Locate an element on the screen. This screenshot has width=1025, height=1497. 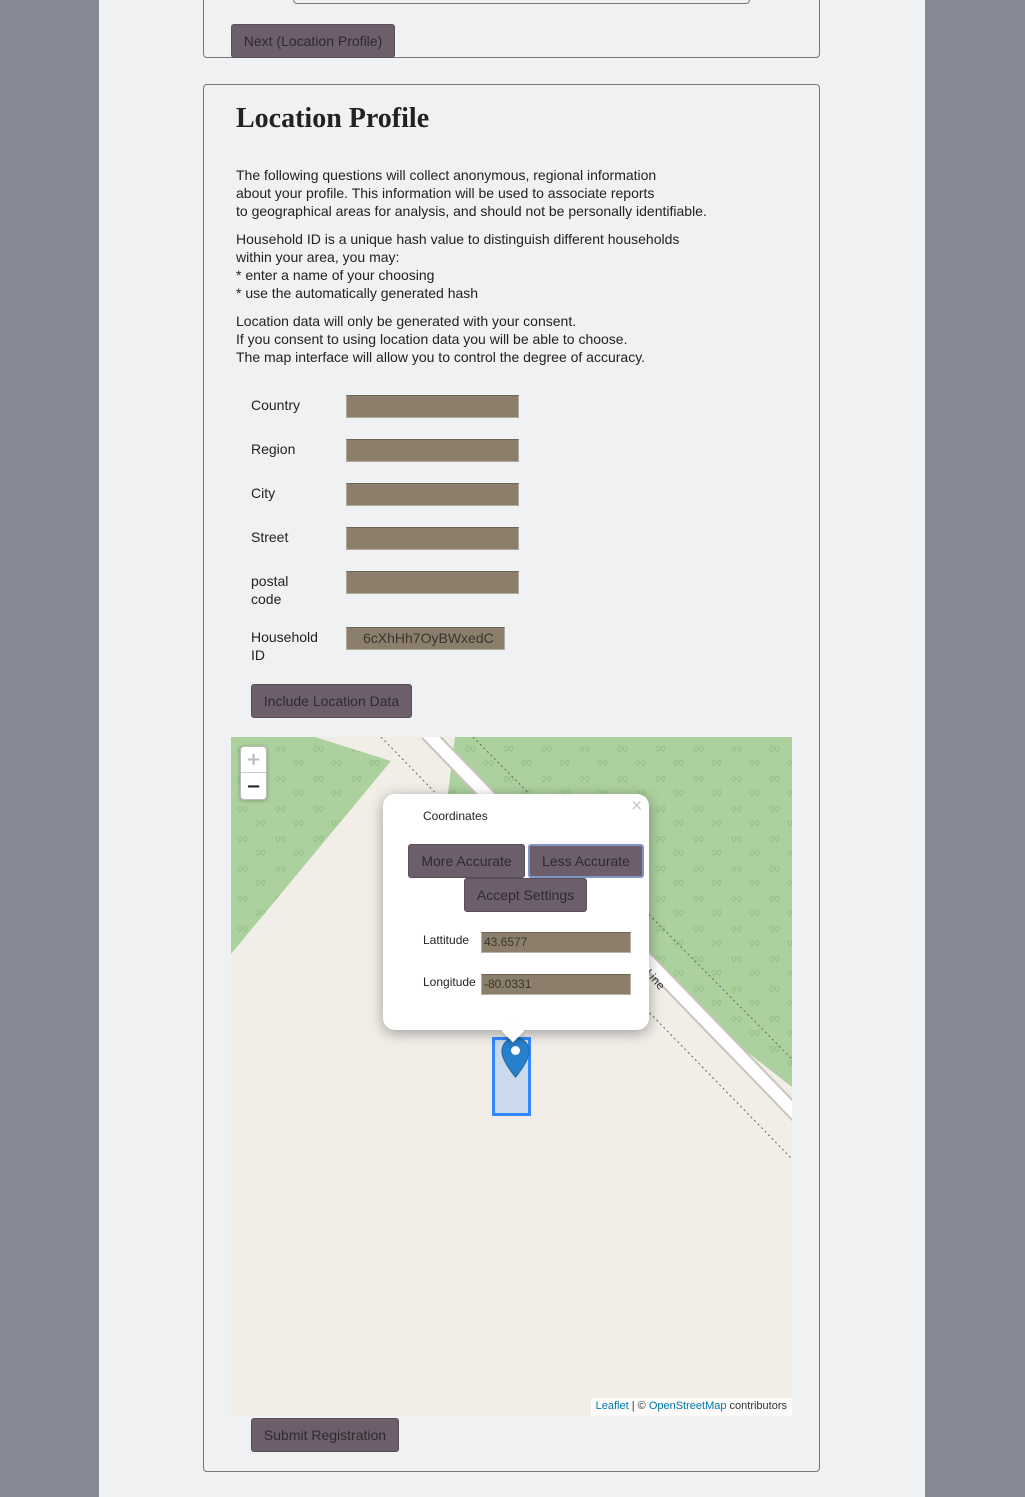
less-accurate-button: Less Accurate is located at coordinates (586, 861).